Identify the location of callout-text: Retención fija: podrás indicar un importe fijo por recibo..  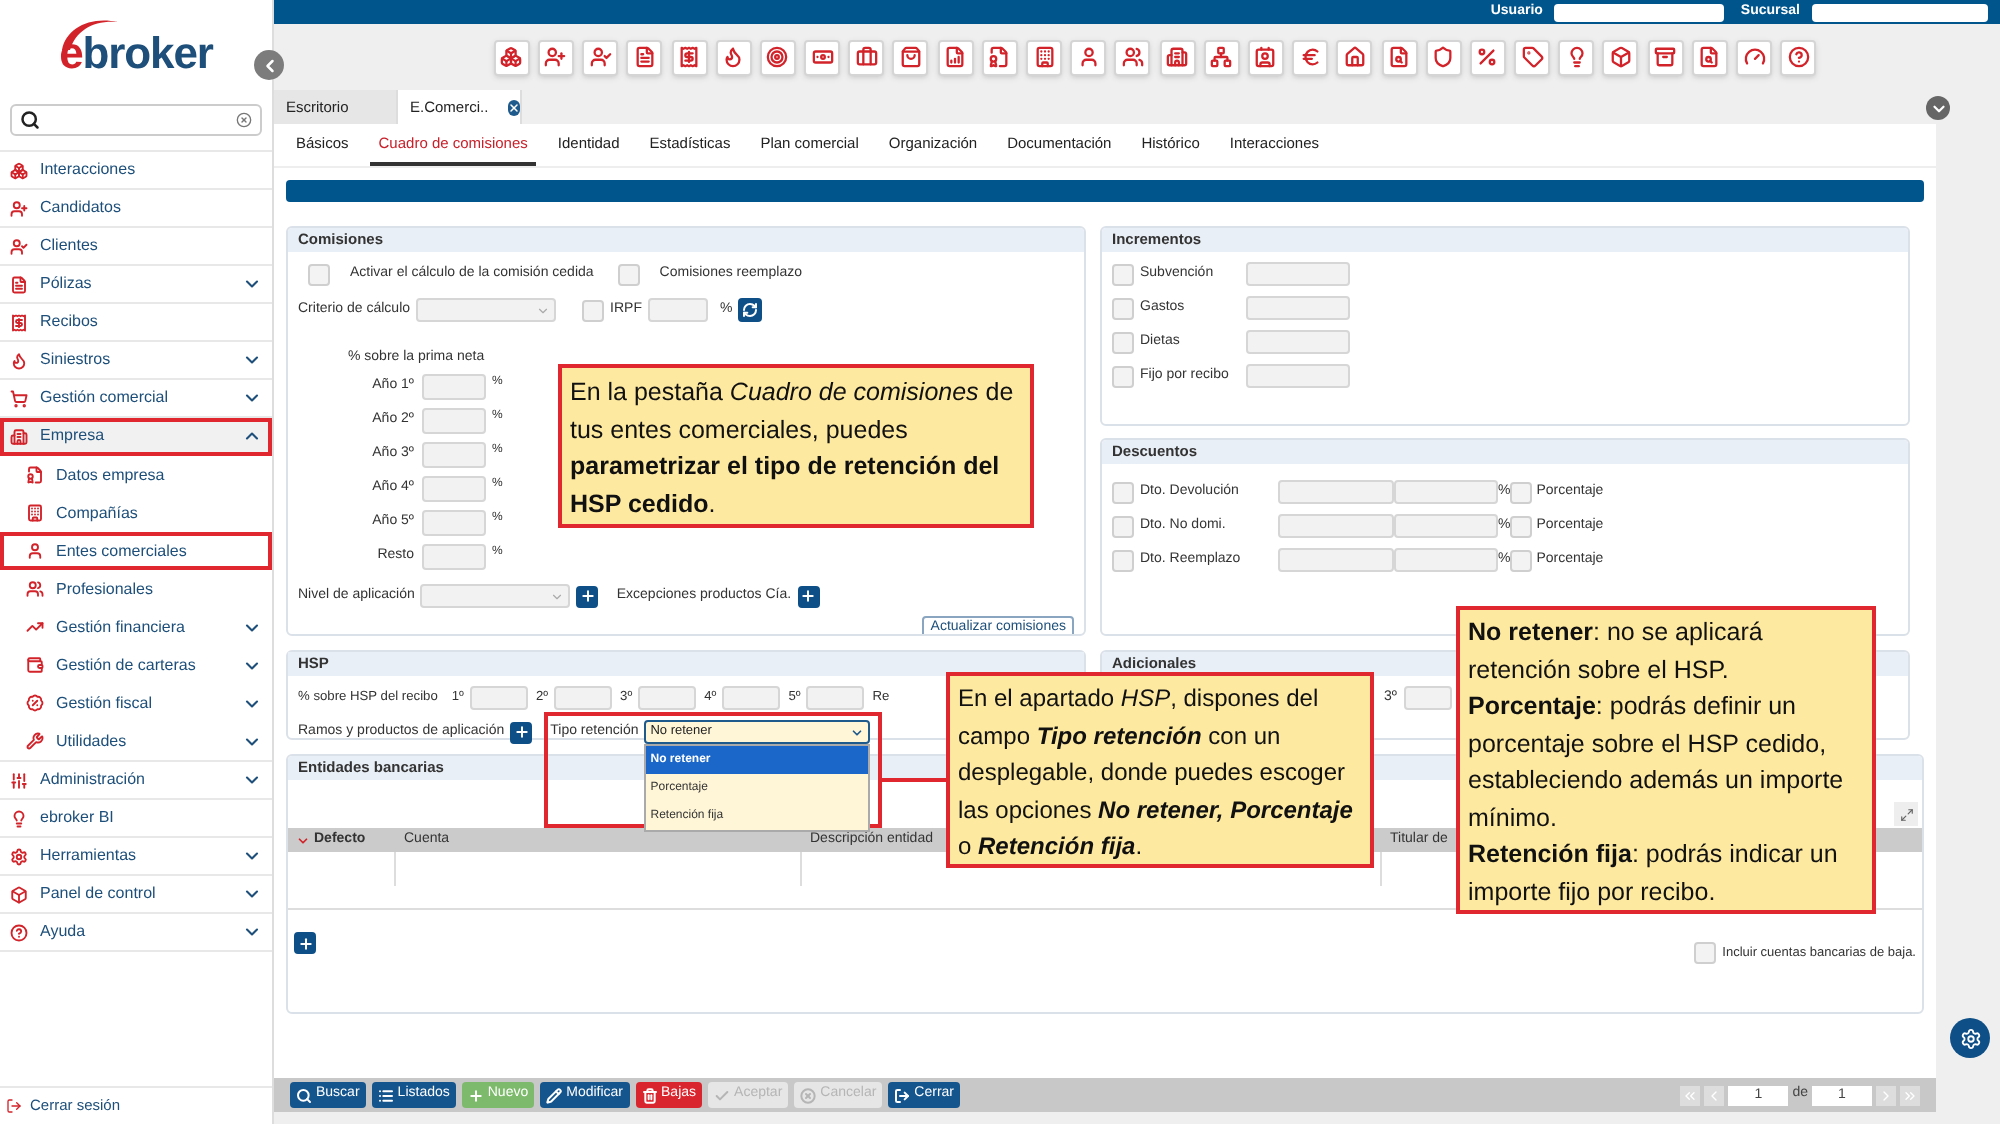
(1654, 874).